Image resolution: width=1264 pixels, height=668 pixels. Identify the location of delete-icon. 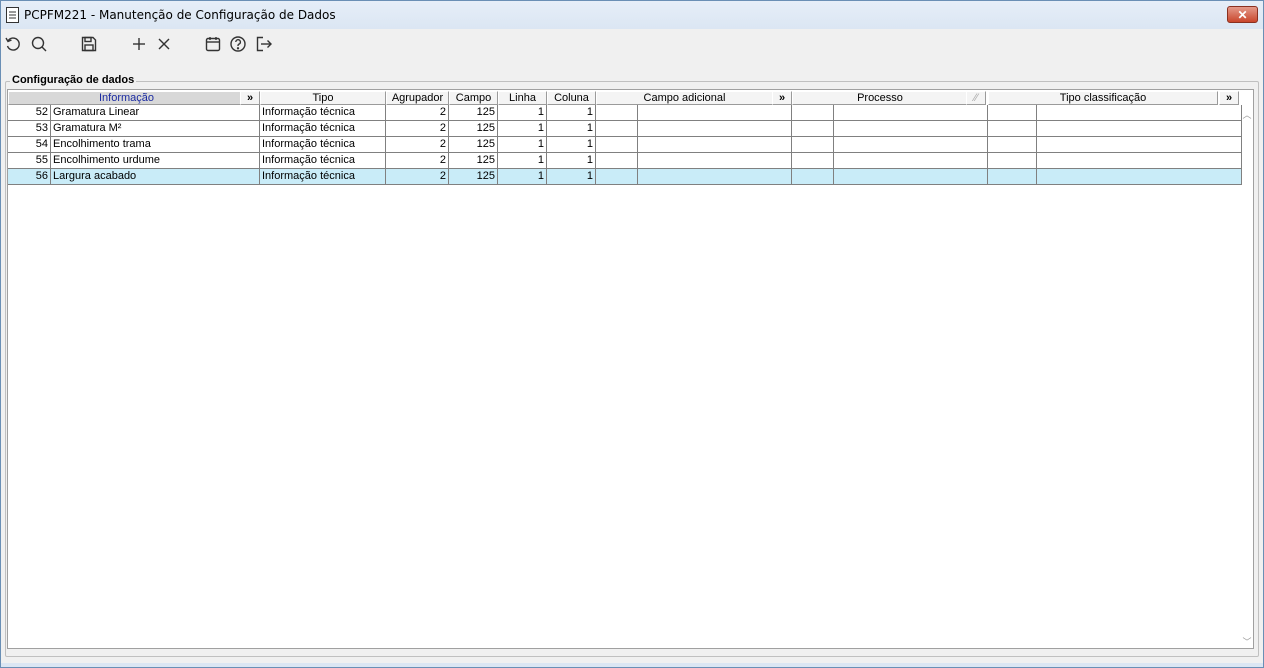
(164, 44).